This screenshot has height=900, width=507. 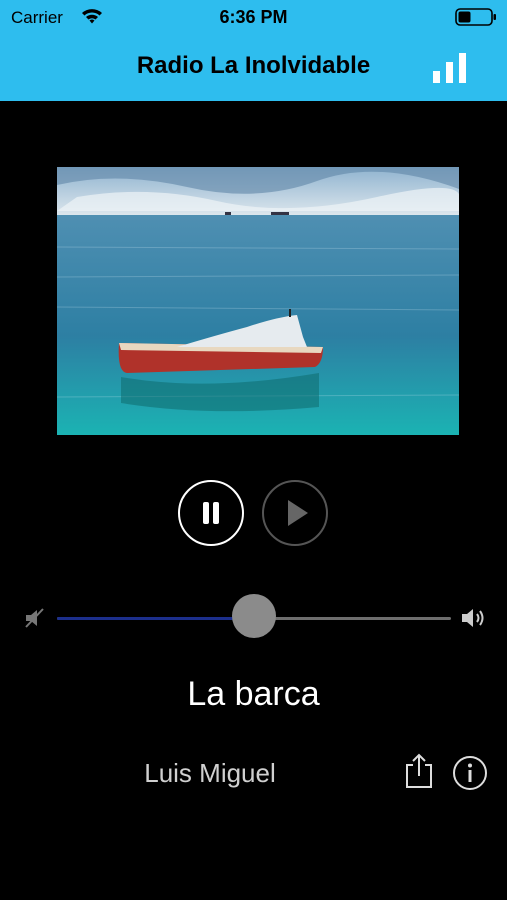 What do you see at coordinates (298, 513) in the screenshot?
I see `play-icon` at bounding box center [298, 513].